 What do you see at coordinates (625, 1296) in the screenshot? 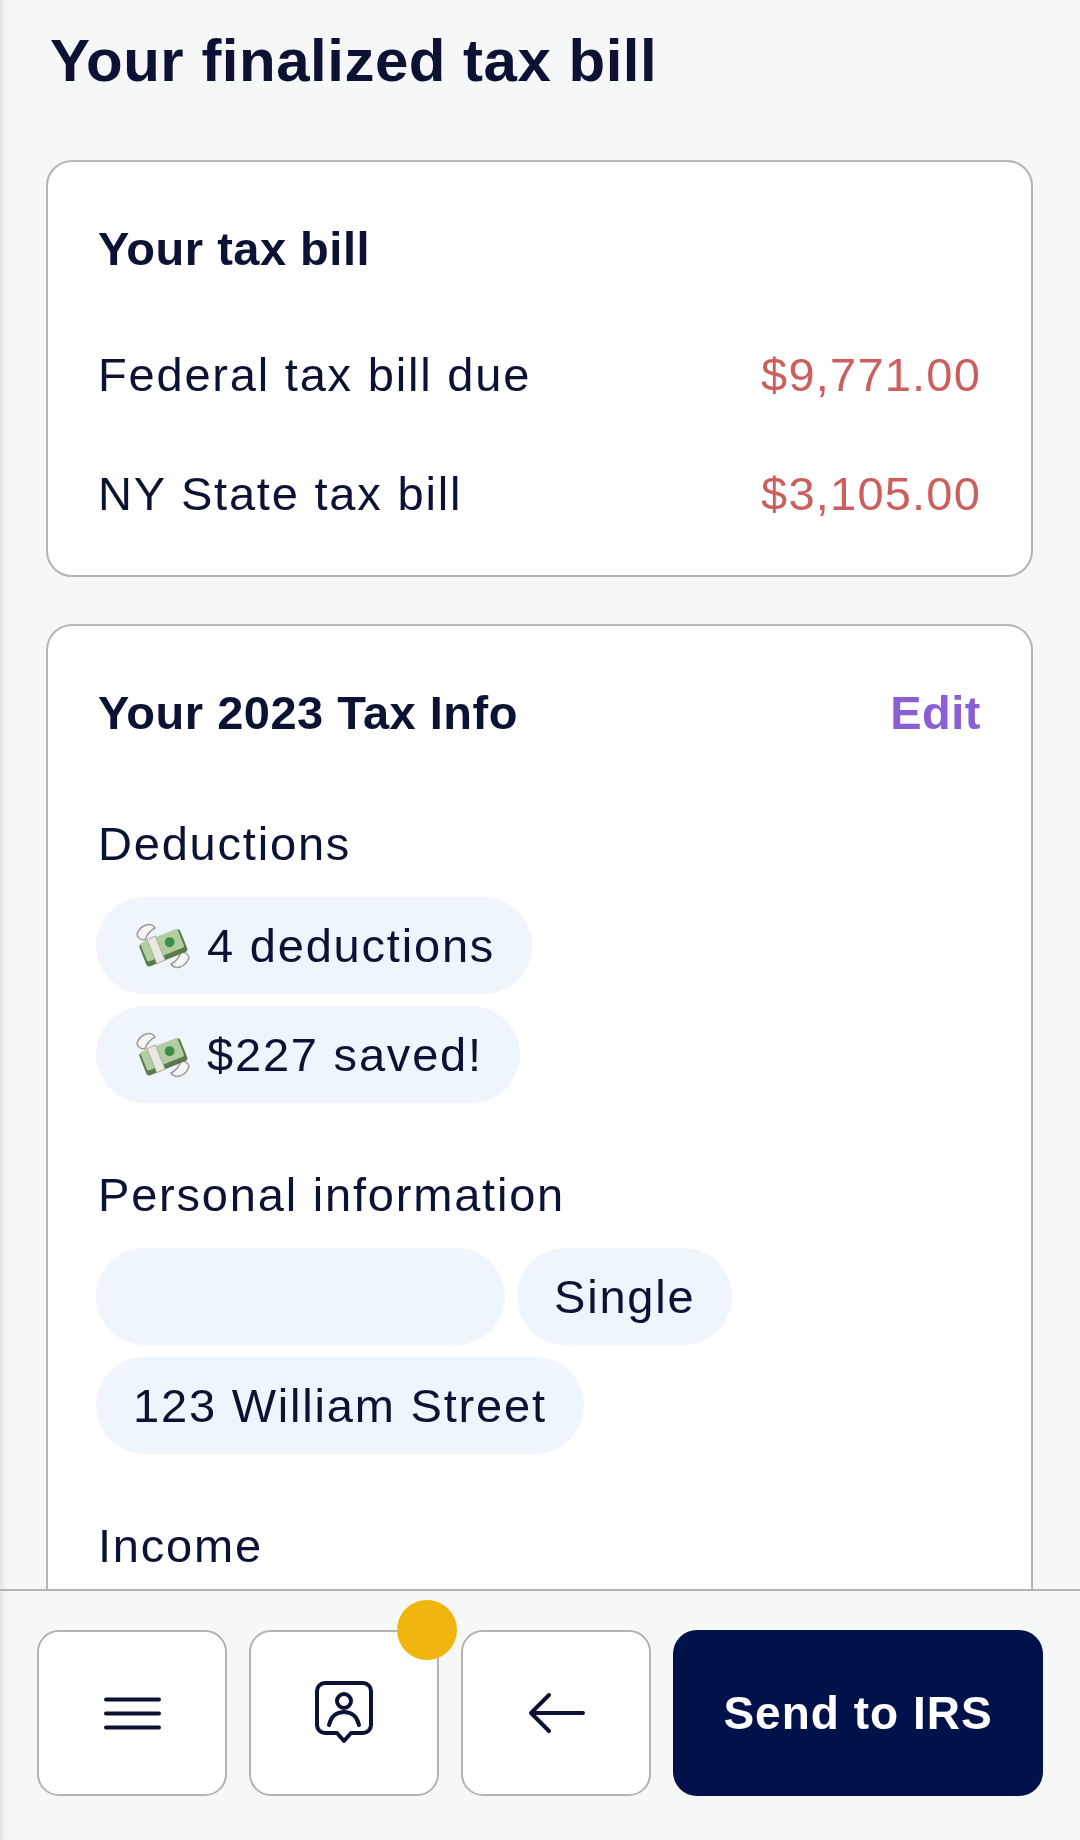
I see `info-pill: Single` at bounding box center [625, 1296].